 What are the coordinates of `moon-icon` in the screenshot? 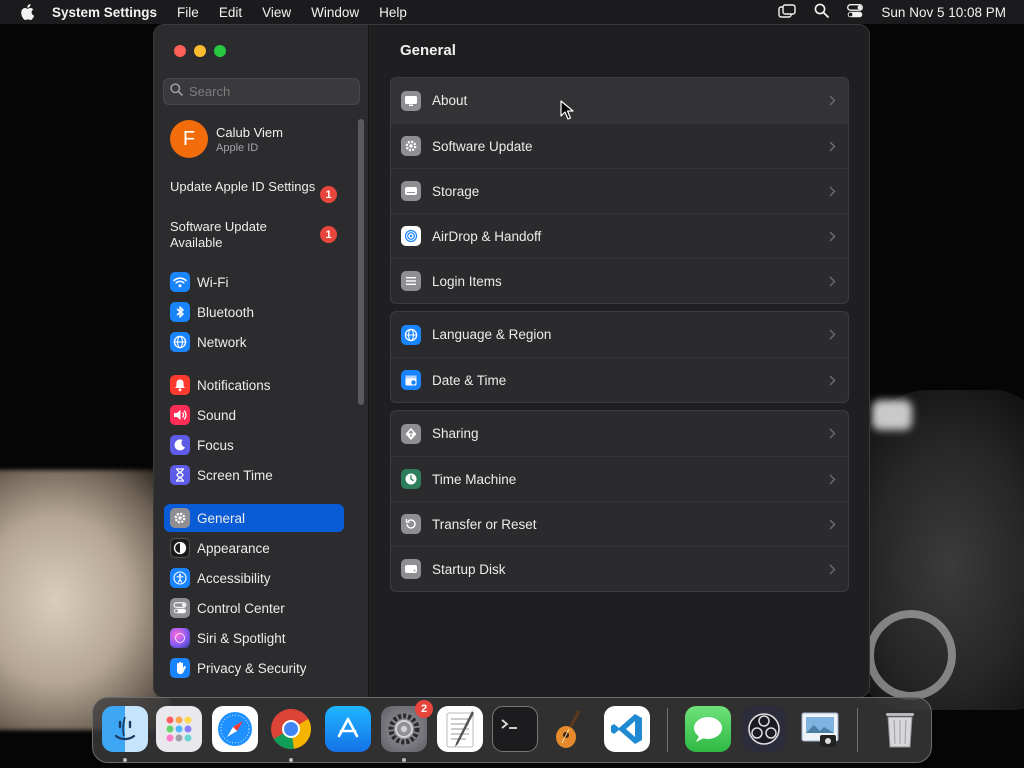 It's located at (180, 445).